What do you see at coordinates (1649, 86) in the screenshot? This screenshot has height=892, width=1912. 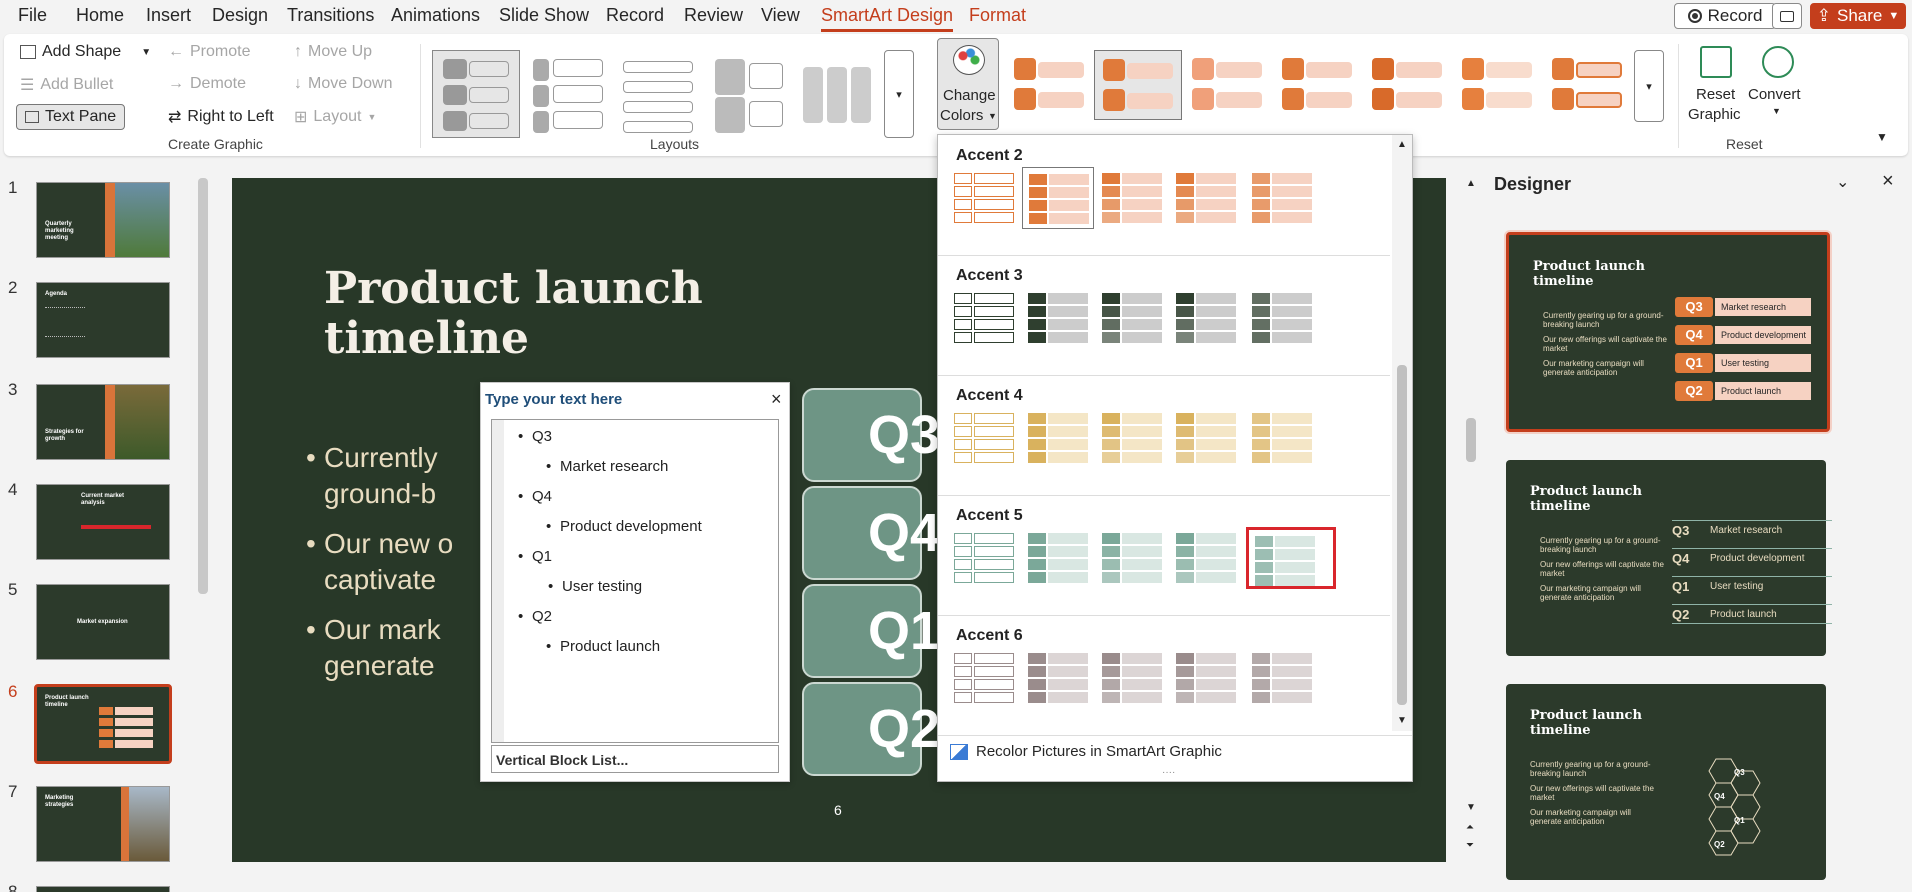 I see `styles-more-button: ▾` at bounding box center [1649, 86].